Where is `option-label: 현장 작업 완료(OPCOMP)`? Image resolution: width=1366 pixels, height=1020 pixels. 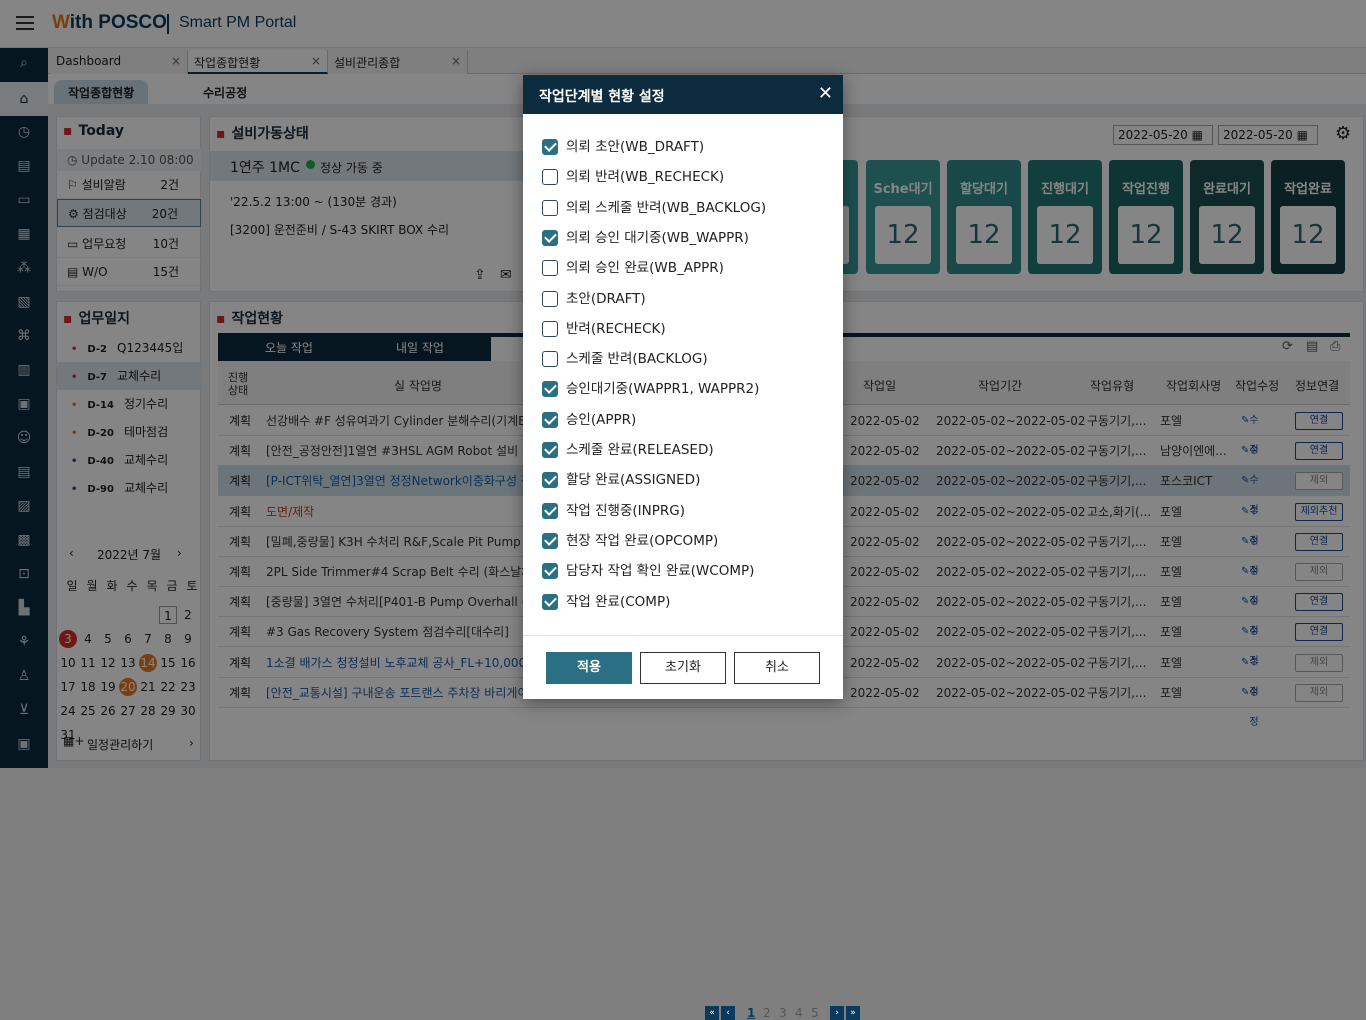
option-label: 현장 작업 완료(OPCOMP) is located at coordinates (642, 540).